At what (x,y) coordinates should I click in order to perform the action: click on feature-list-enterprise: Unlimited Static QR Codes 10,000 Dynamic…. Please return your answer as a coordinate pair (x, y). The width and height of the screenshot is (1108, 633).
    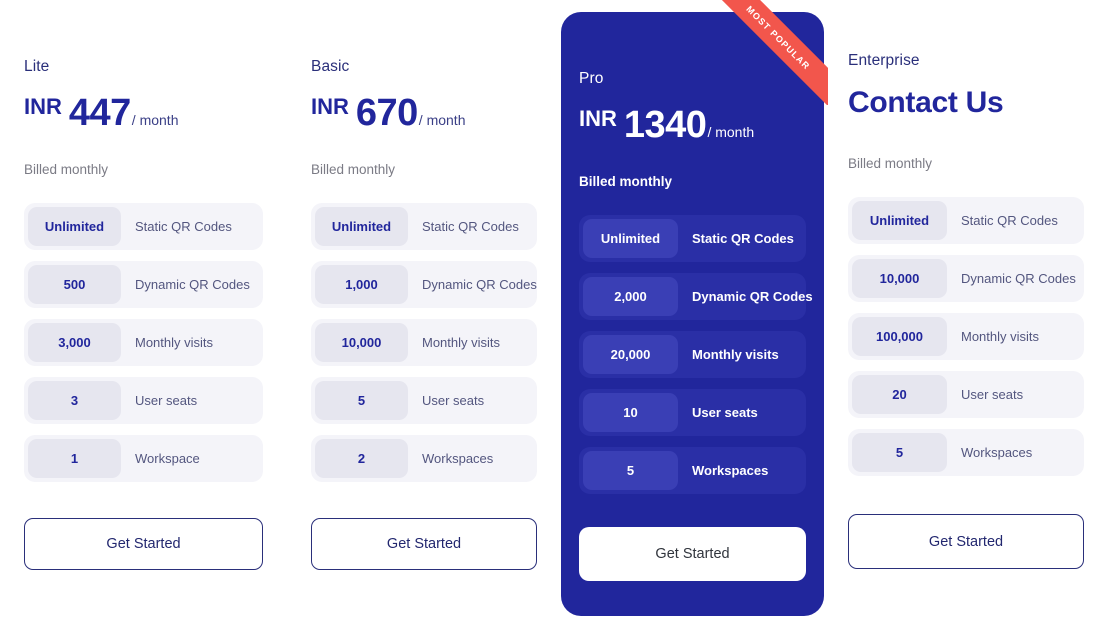
    Looking at the image, I should click on (966, 336).